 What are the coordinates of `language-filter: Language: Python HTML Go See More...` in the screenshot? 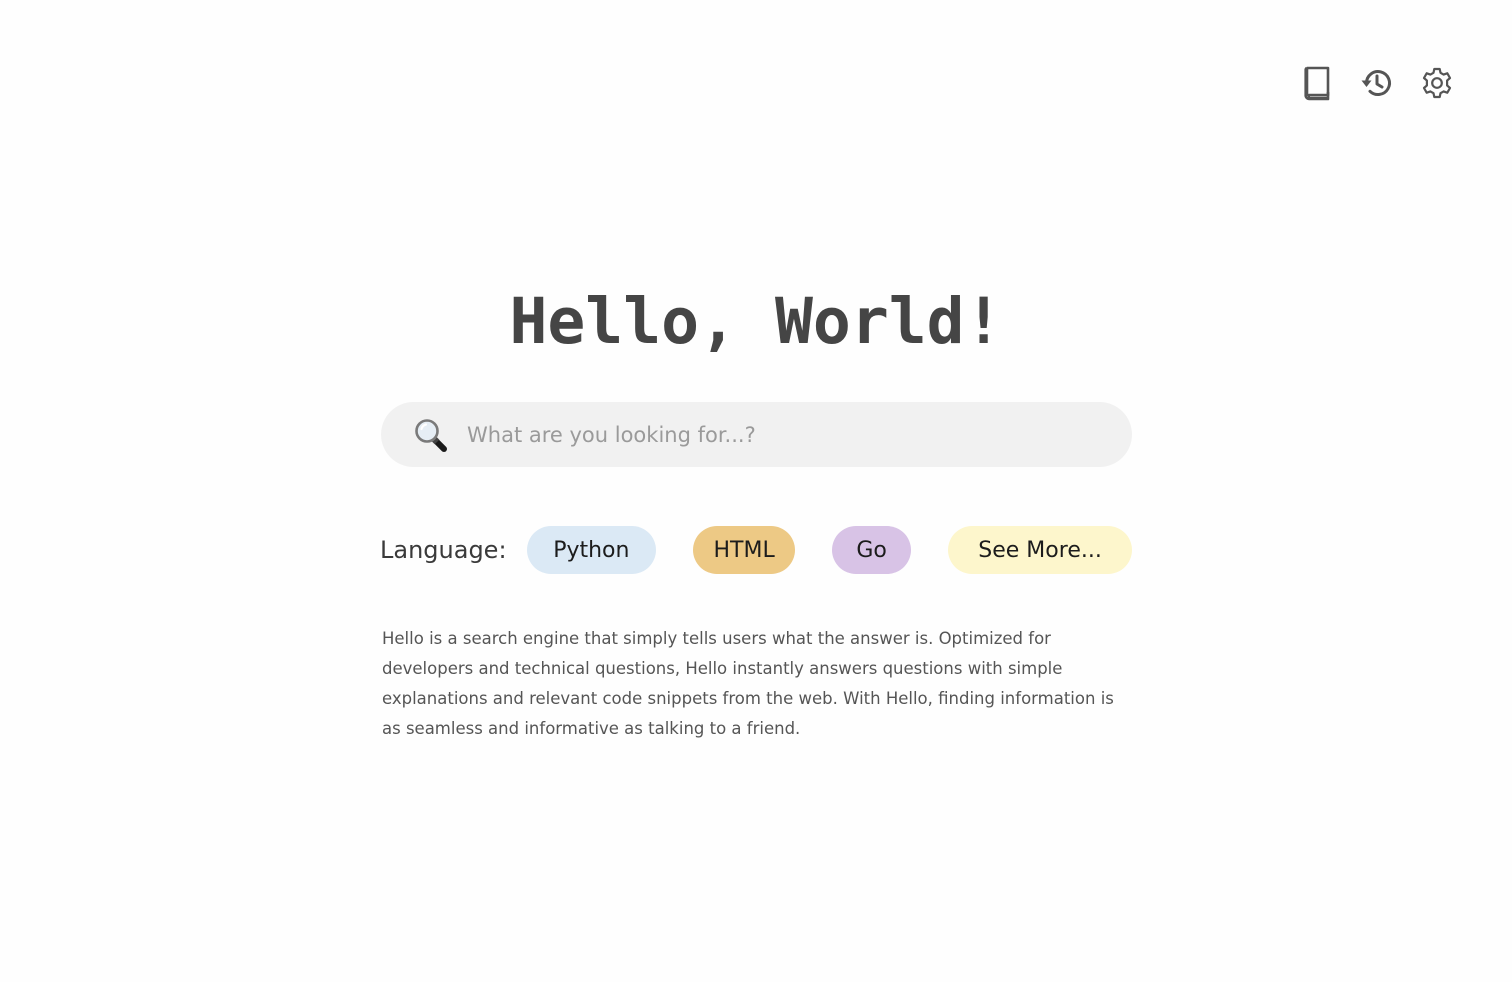 It's located at (756, 550).